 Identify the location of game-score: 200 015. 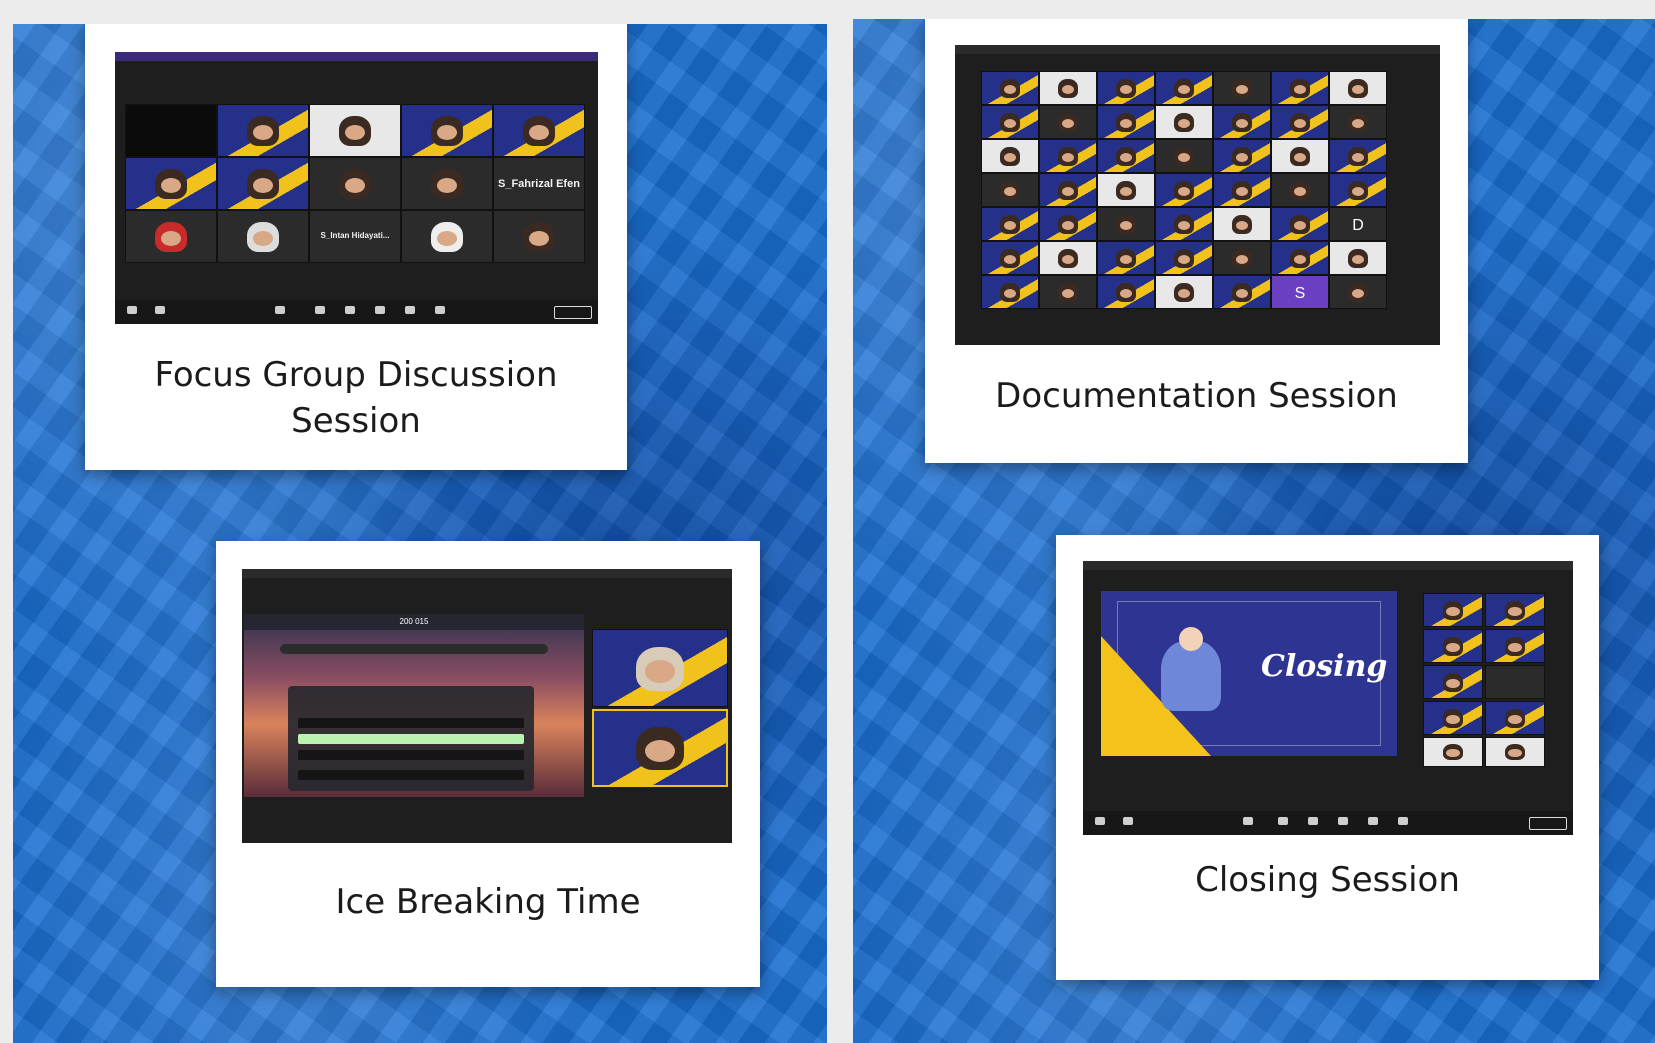
(414, 621).